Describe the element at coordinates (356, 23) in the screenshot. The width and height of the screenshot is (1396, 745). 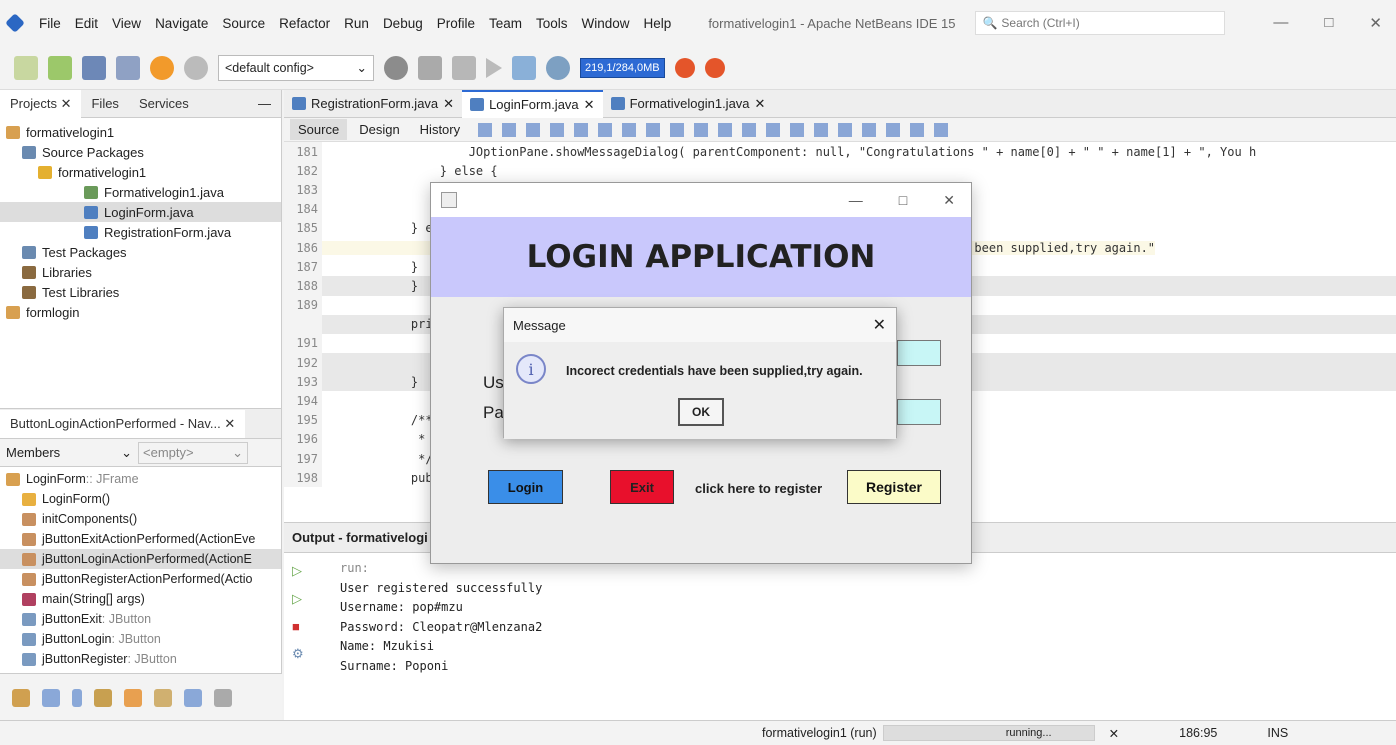
I see `menu-run: Run` at that location.